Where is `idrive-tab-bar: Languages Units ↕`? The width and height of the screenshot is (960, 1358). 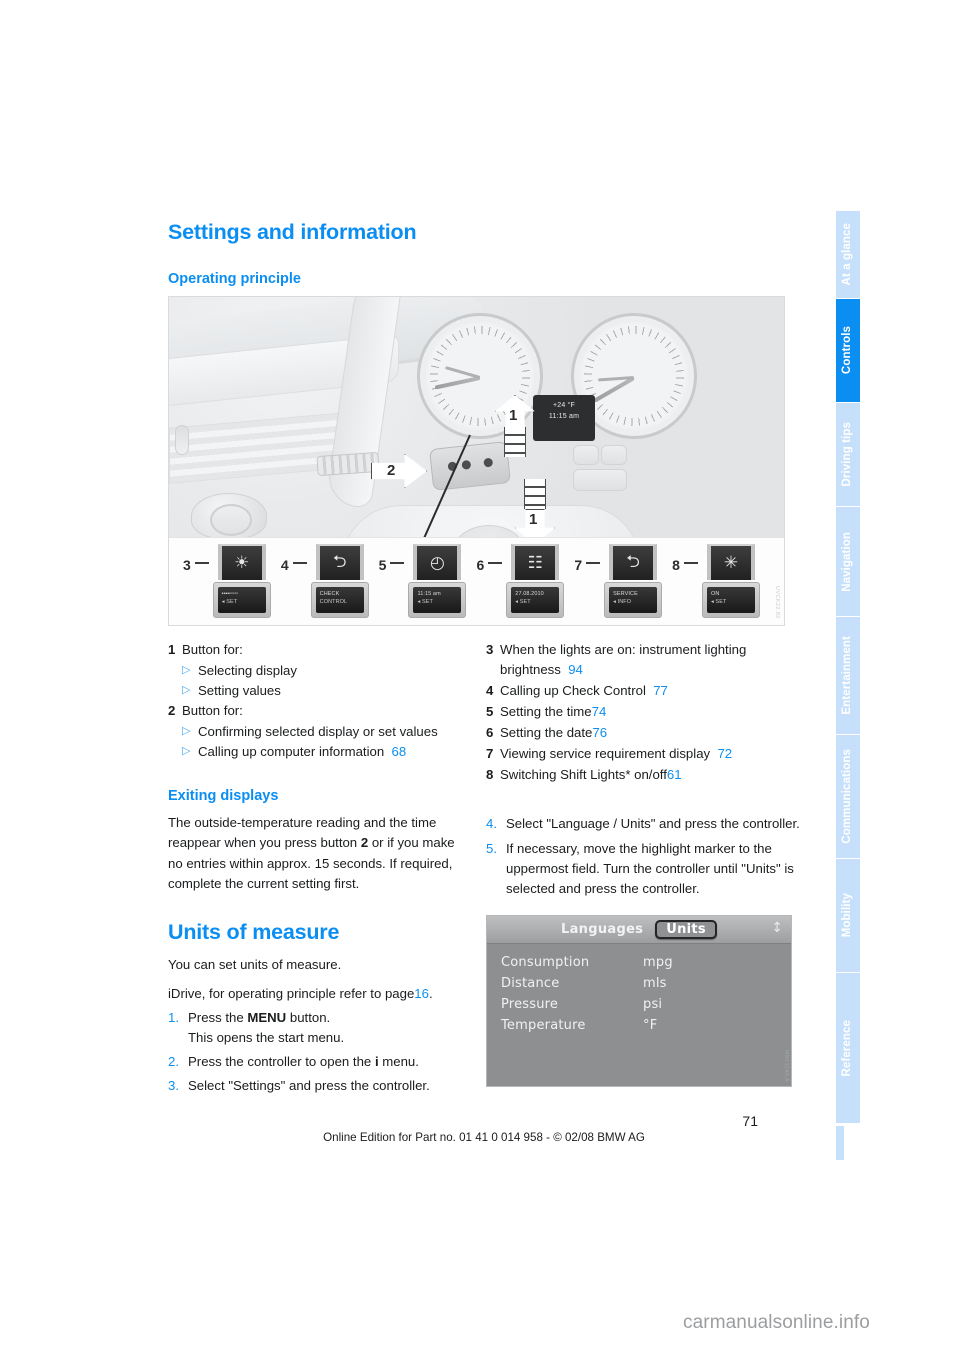
idrive-tab-bar: Languages Units ↕ is located at coordinates (639, 929).